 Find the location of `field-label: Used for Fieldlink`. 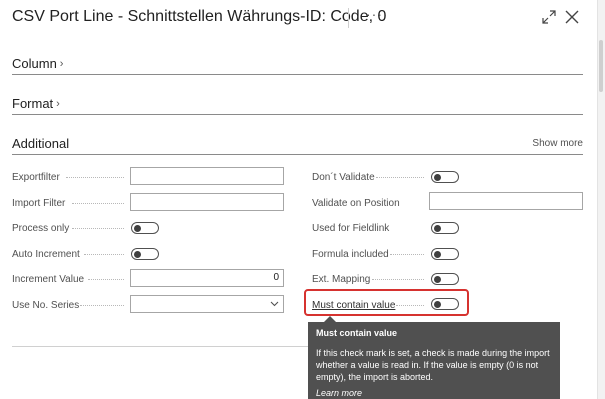

field-label: Used for Fieldlink is located at coordinates (351, 228).